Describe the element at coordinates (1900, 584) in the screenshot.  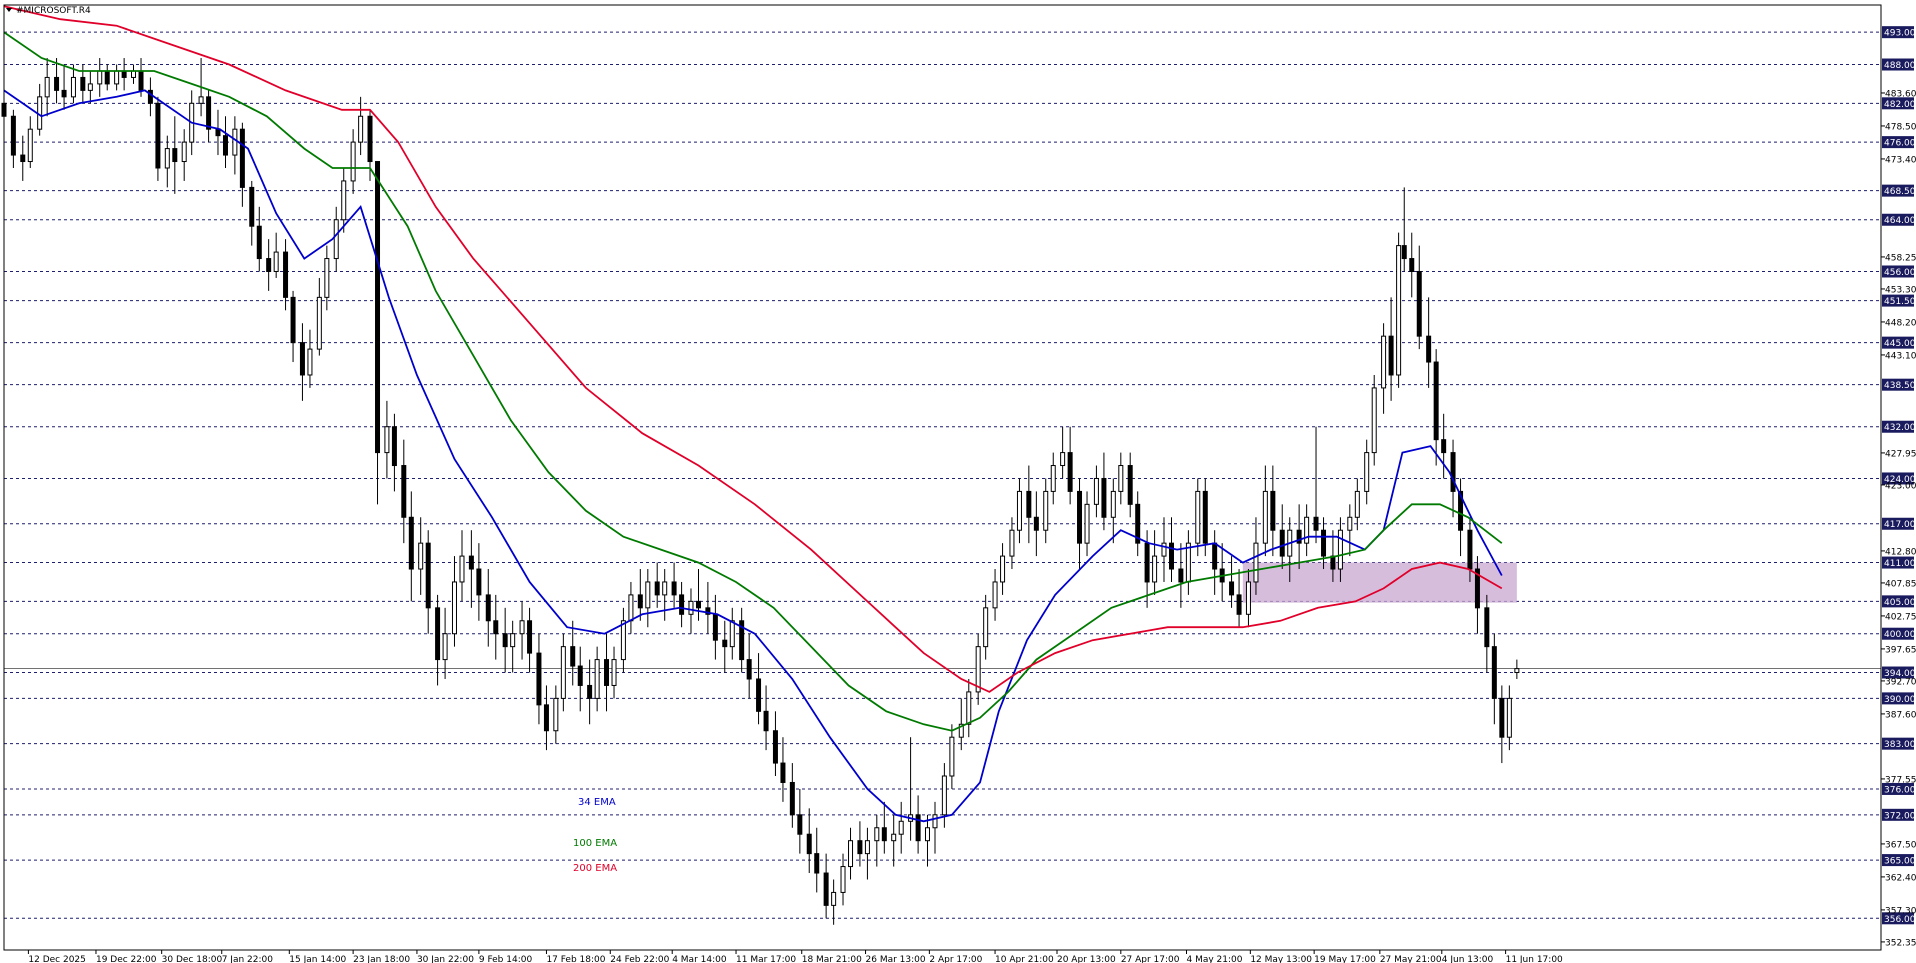
I see `y-tick-label: 407.85` at that location.